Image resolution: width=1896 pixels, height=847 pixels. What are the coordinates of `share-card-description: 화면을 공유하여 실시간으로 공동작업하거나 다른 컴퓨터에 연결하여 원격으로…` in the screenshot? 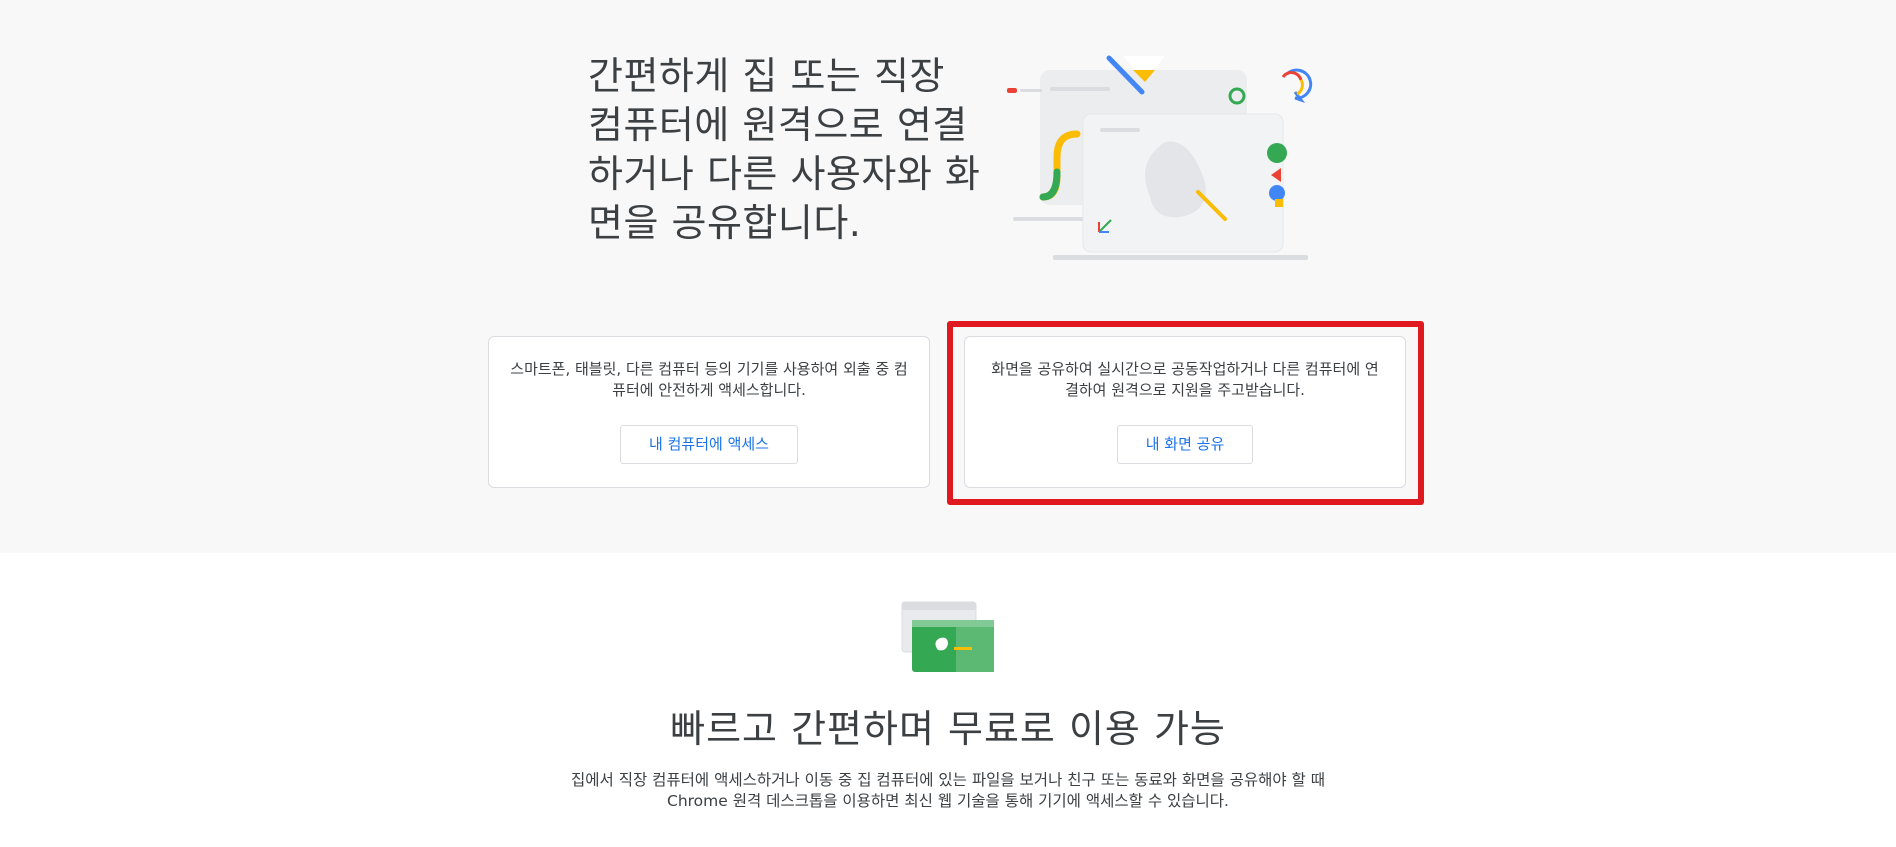 It's located at (1185, 379).